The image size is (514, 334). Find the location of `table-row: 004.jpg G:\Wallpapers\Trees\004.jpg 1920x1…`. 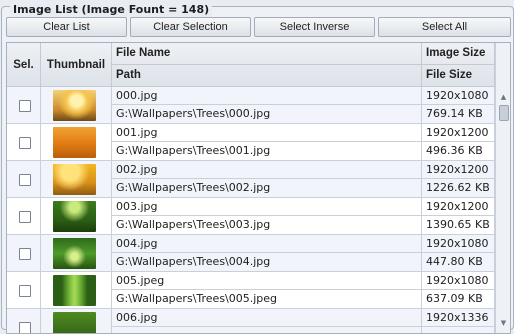

table-row: 004.jpg G:\Wallpapers\Trees\004.jpg 1920x1… is located at coordinates (251, 253).